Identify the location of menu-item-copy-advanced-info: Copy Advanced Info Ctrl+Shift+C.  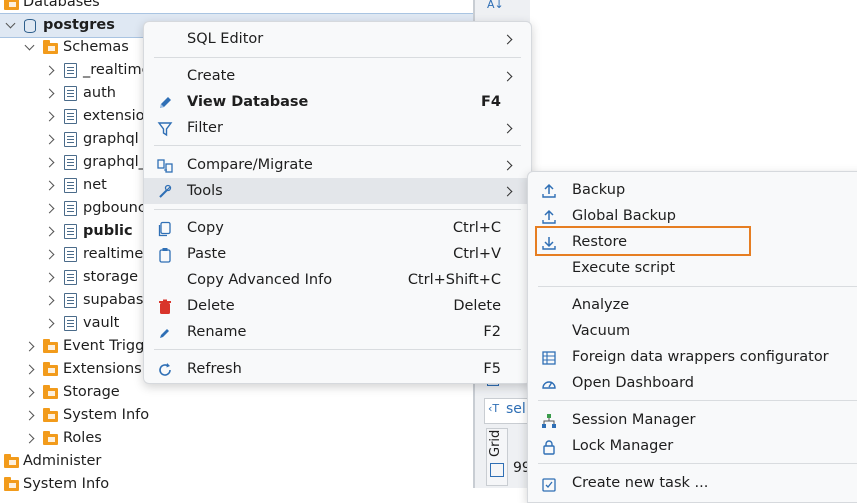
(337, 280).